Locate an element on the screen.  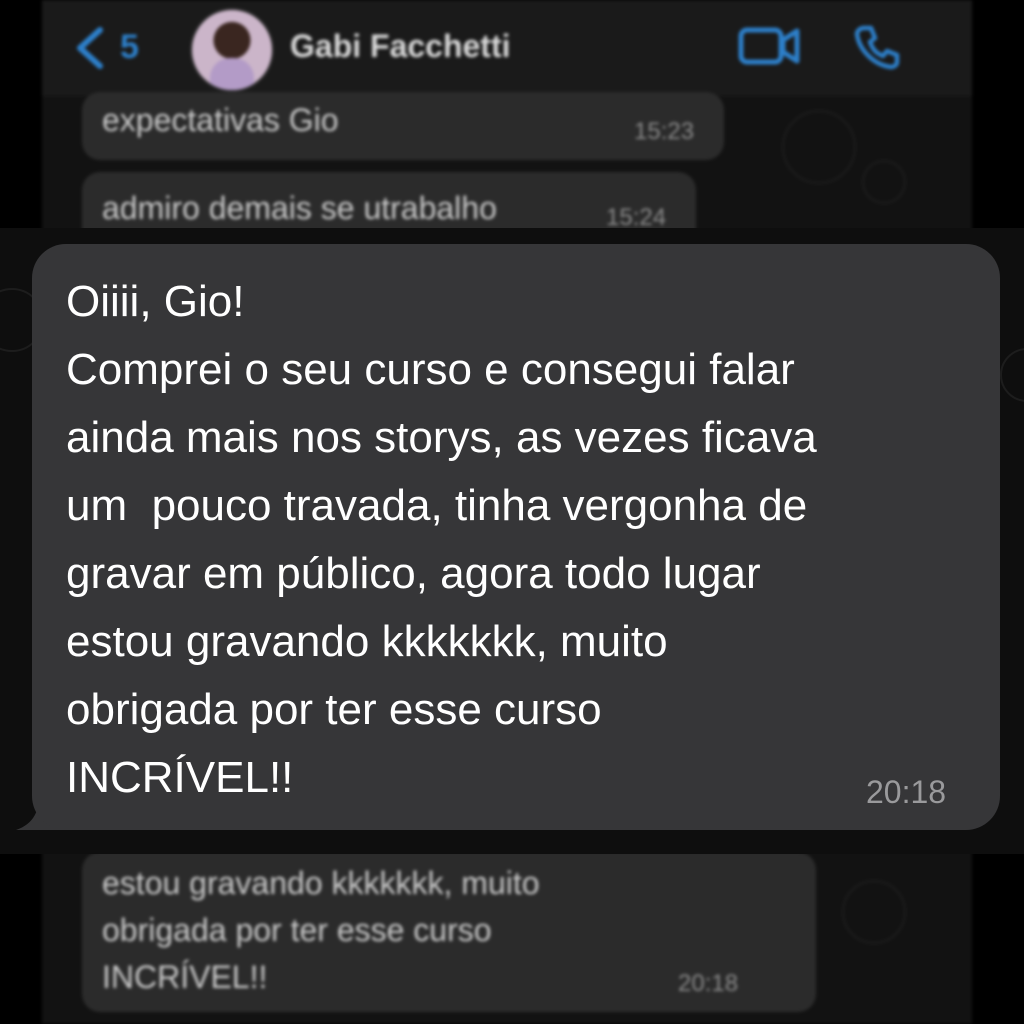
focused-message-time: 20:18 is located at coordinates (906, 792).